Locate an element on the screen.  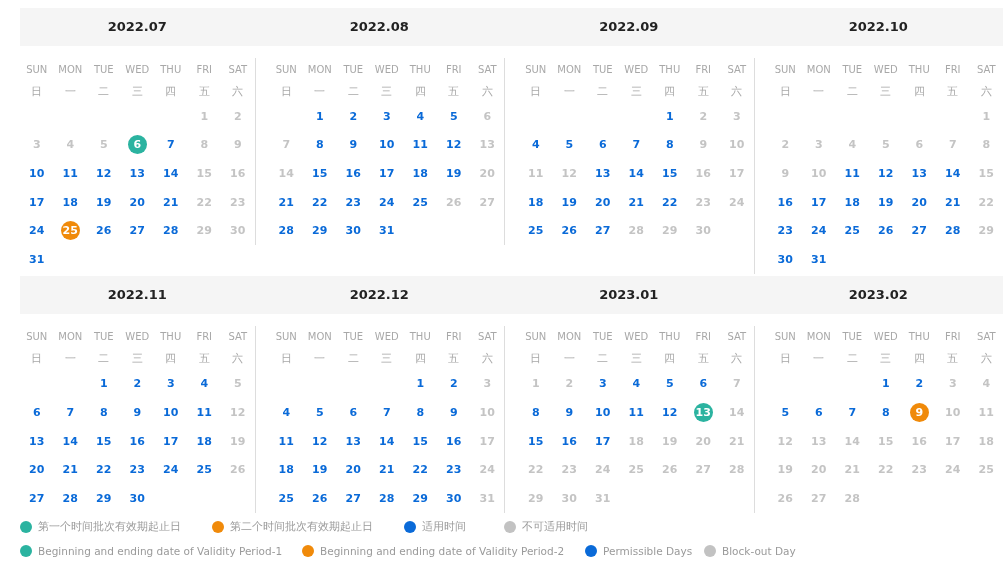
weekday-label: 五 is located at coordinates (204, 91).